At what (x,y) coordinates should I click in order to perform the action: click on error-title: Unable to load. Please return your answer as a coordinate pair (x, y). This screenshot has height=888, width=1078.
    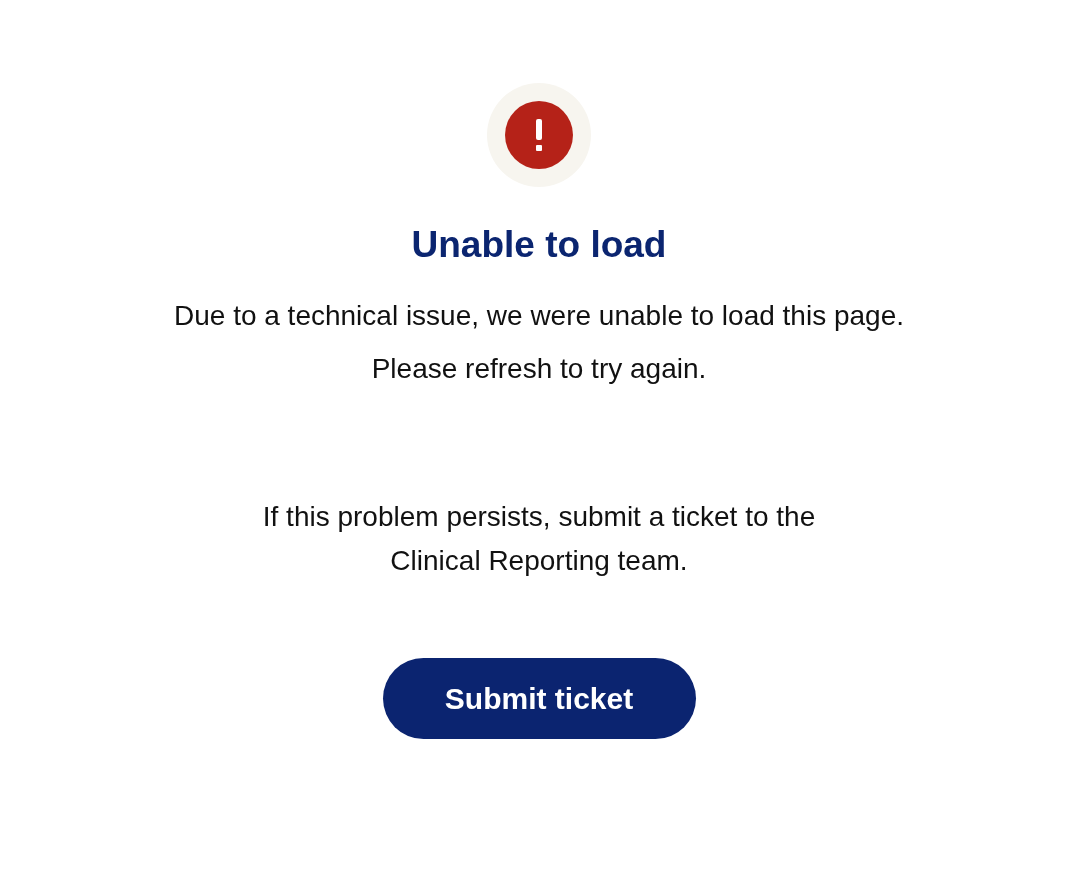
    Looking at the image, I should click on (539, 245).